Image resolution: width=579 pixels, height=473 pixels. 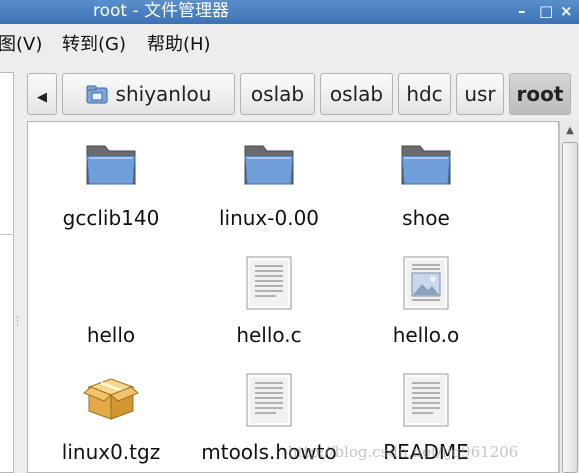 What do you see at coordinates (111, 399) in the screenshot?
I see `archive-icon` at bounding box center [111, 399].